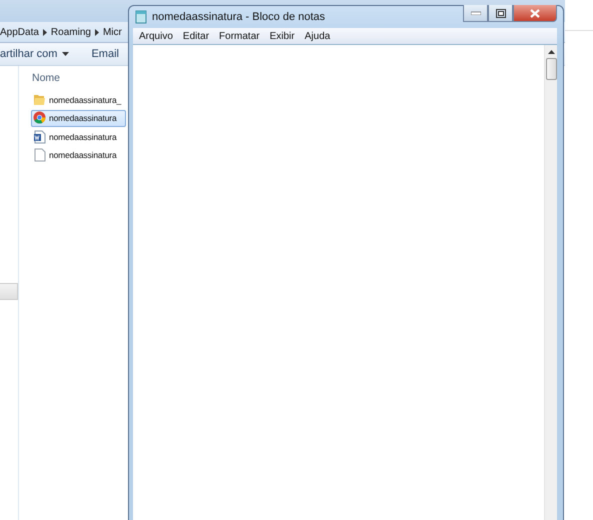 Image resolution: width=593 pixels, height=520 pixels. Describe the element at coordinates (112, 32) in the screenshot. I see `breadcrumb: Micr` at that location.